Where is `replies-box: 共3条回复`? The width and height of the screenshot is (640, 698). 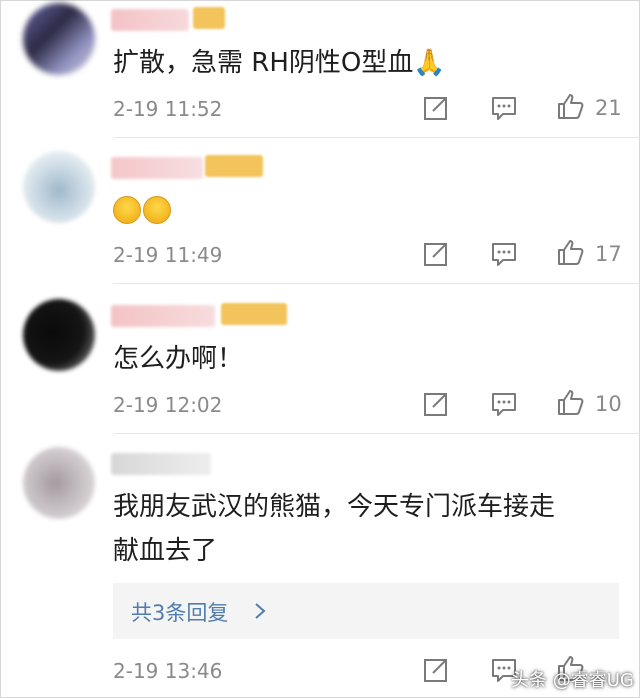
replies-box: 共3条回复 is located at coordinates (366, 611).